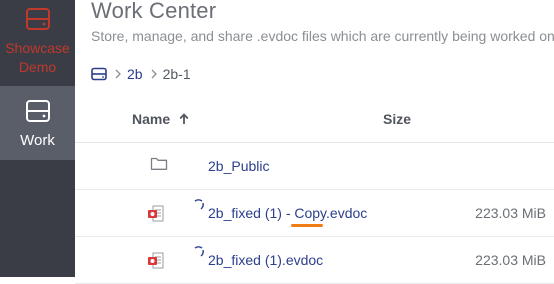 The width and height of the screenshot is (554, 284). I want to click on table-row: 2b_fixed (1) - Copy.evdoc 223.03 MiB, so click(314, 213).